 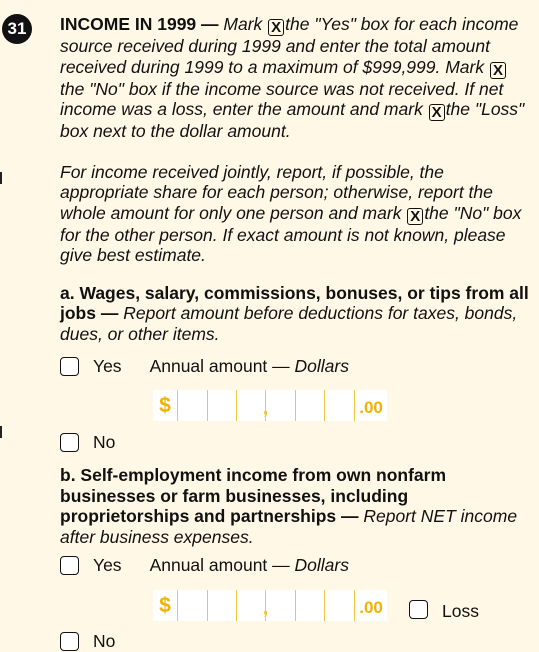 I want to click on section-b-yes-row: Yes Annual amount — Dollars, so click(x=295, y=565).